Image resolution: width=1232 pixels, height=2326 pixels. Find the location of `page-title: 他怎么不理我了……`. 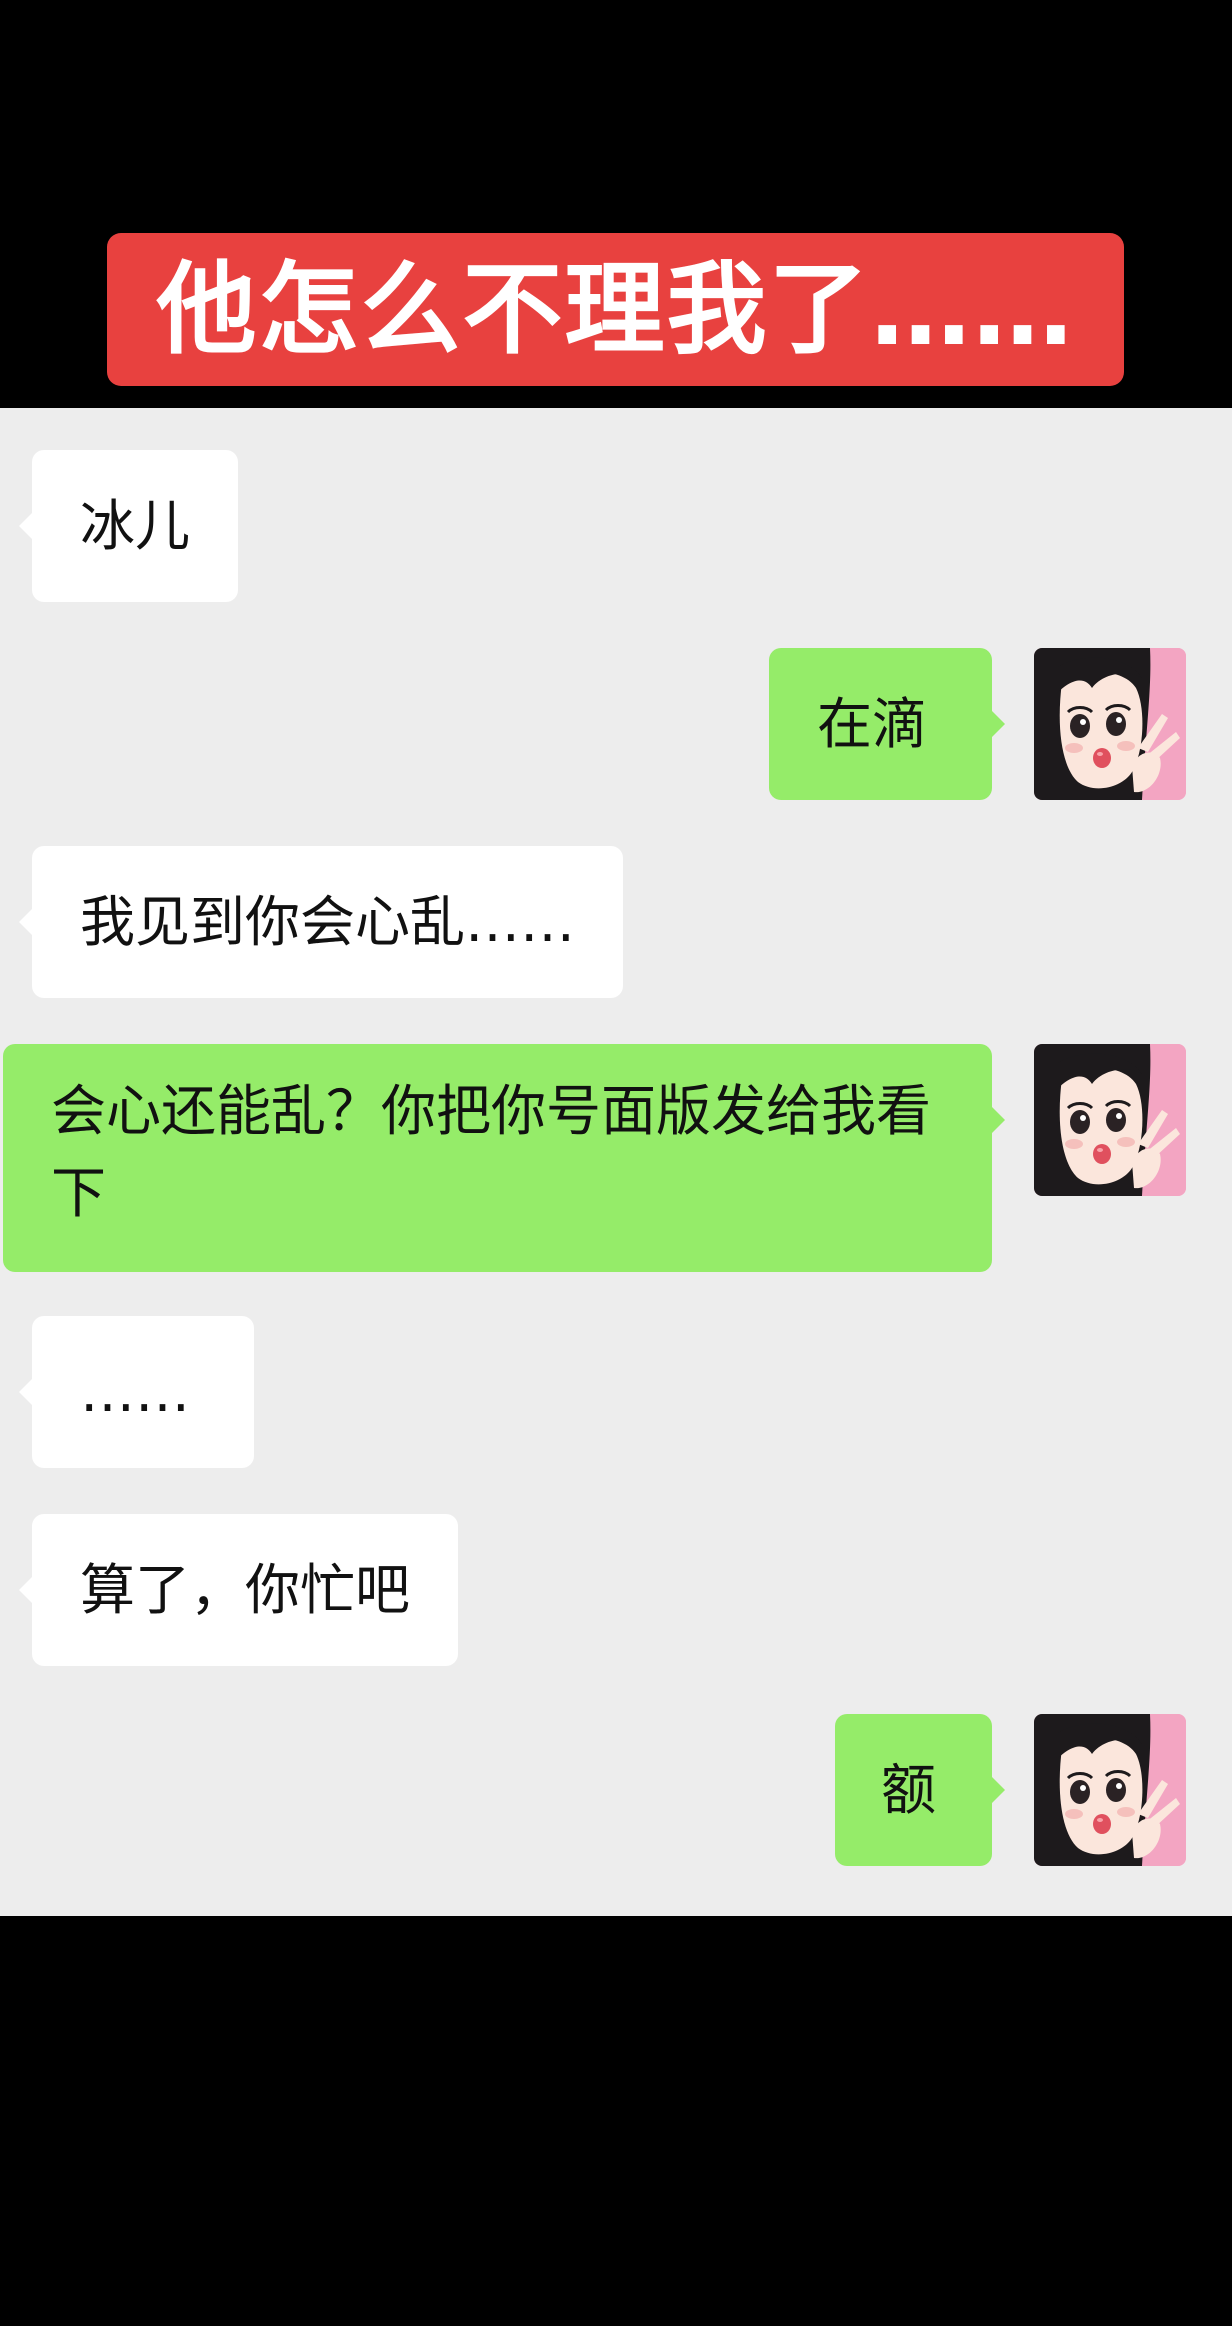

page-title: 他怎么不理我了…… is located at coordinates (615, 309).